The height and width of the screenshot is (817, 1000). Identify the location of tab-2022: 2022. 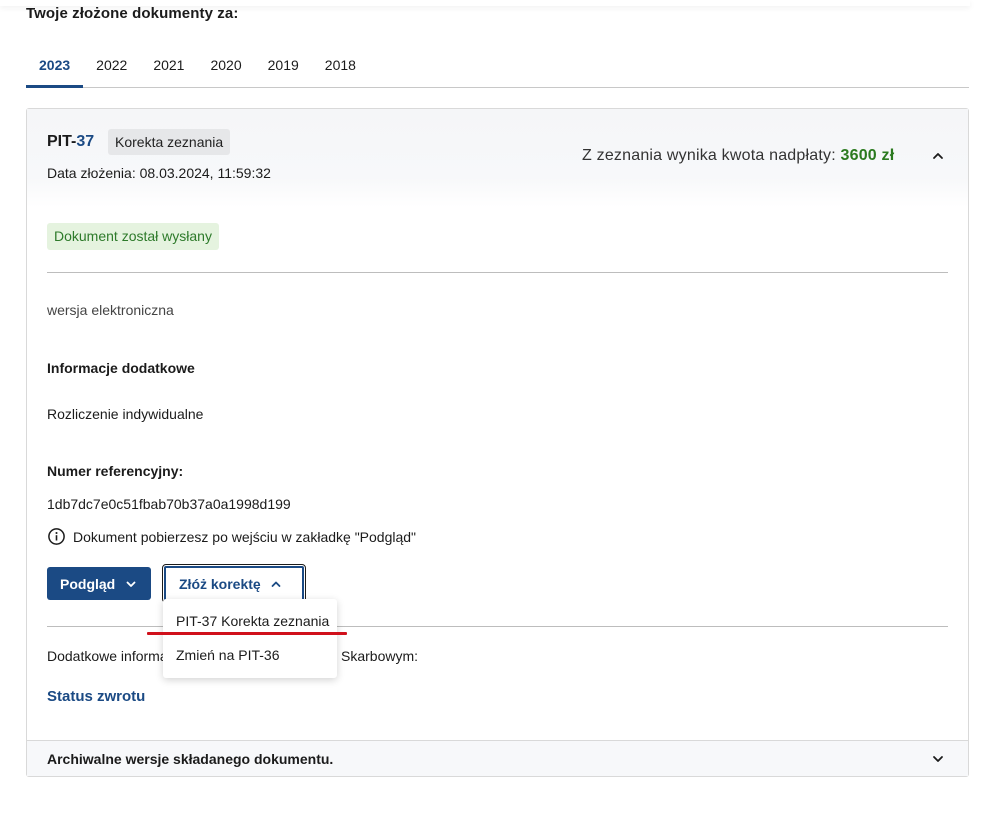
(111, 65).